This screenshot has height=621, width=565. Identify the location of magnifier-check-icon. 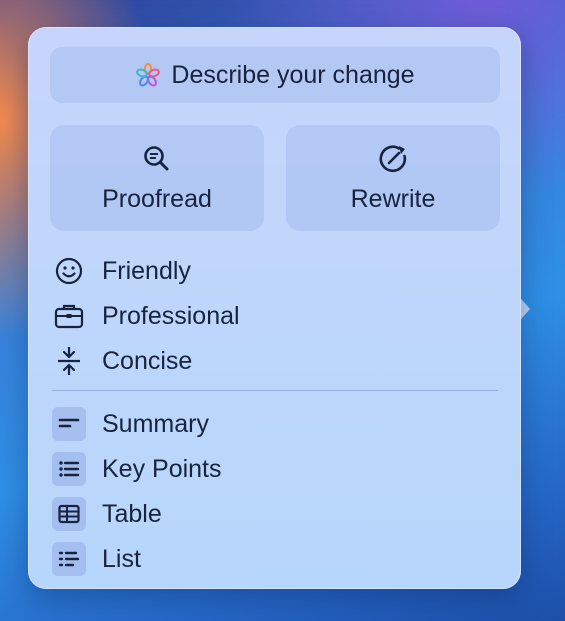
(157, 159).